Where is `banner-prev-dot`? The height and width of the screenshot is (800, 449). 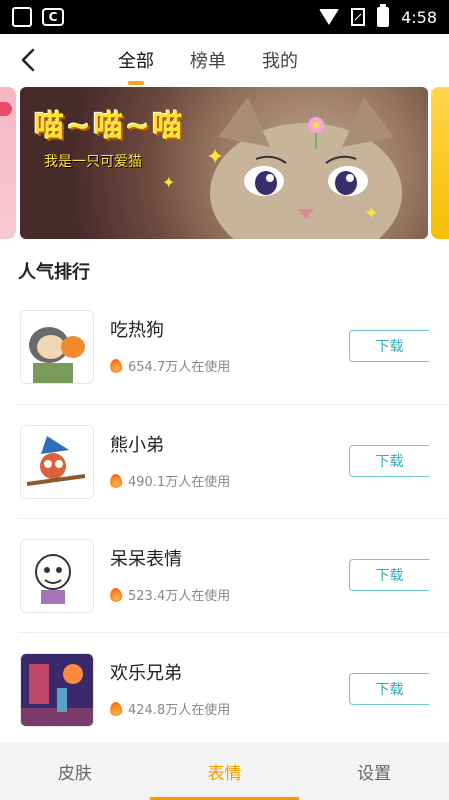
banner-prev-dot is located at coordinates (6, 109).